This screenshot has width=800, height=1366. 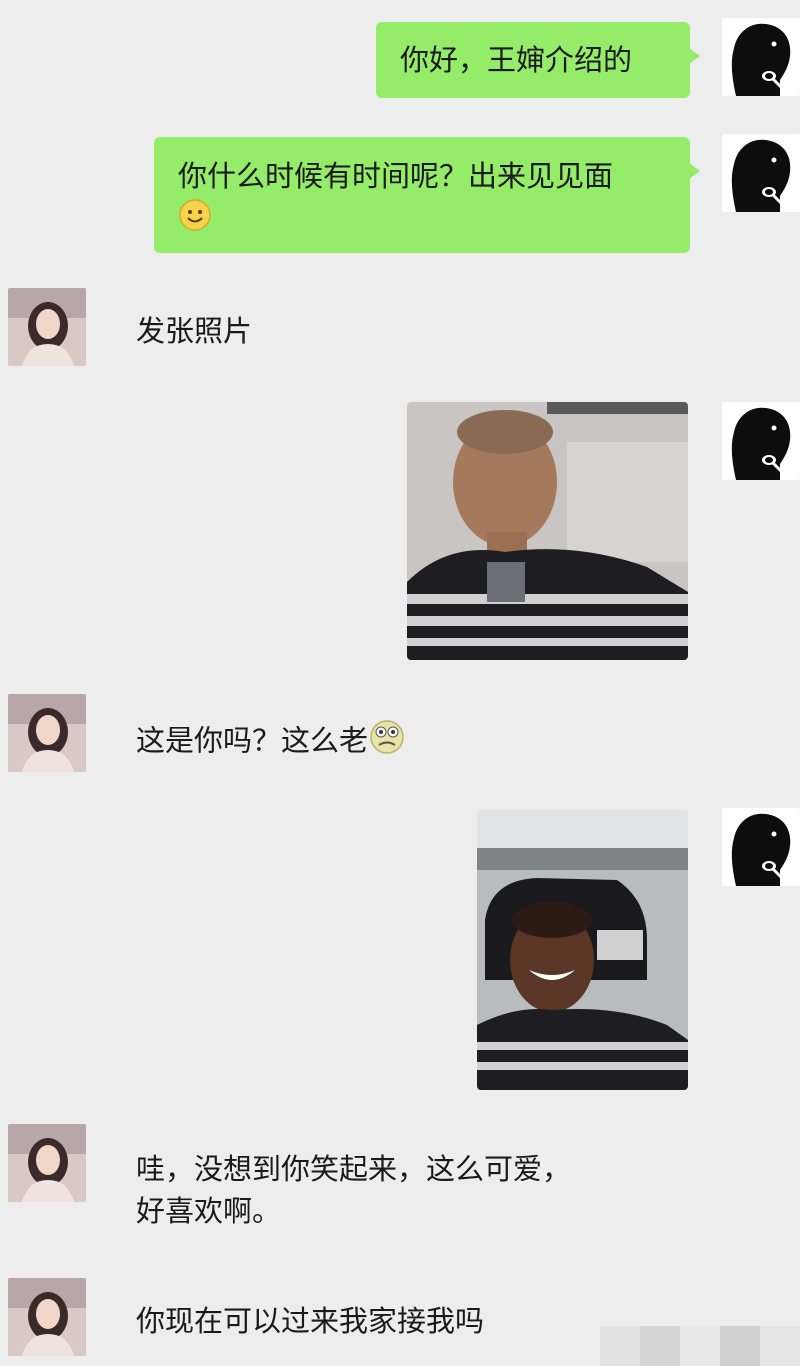 What do you see at coordinates (354, 1169) in the screenshot?
I see `message-line: 哇，没想到你笑起来，这么可爱，` at bounding box center [354, 1169].